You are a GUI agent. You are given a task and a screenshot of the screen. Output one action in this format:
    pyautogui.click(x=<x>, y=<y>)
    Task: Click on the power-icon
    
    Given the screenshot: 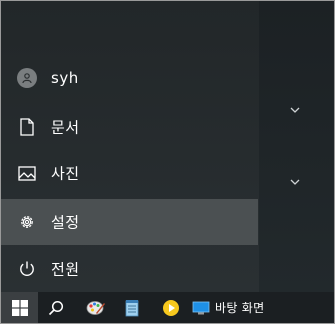 What is the action you would take?
    pyautogui.click(x=27, y=269)
    